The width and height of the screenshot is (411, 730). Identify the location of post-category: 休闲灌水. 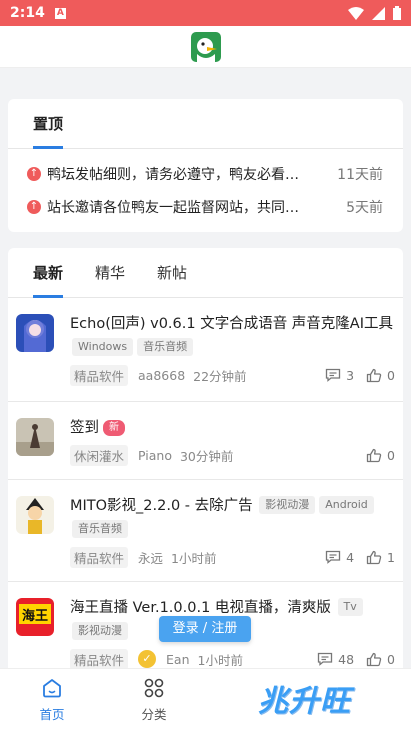
(99, 455).